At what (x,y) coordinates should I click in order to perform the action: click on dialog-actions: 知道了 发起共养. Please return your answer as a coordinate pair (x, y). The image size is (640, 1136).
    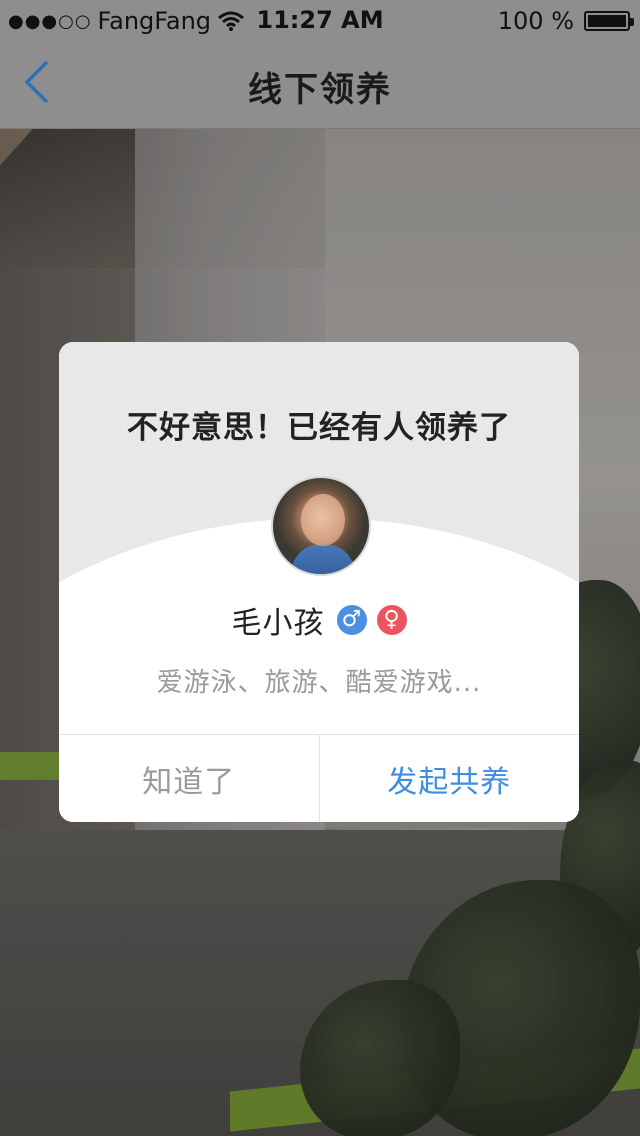
    Looking at the image, I should click on (319, 778).